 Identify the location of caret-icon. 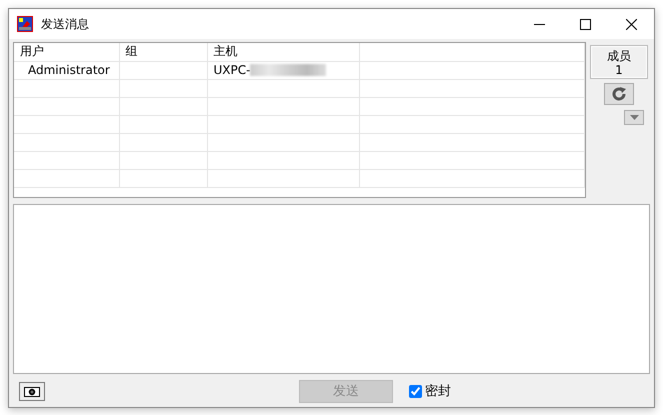
(634, 117).